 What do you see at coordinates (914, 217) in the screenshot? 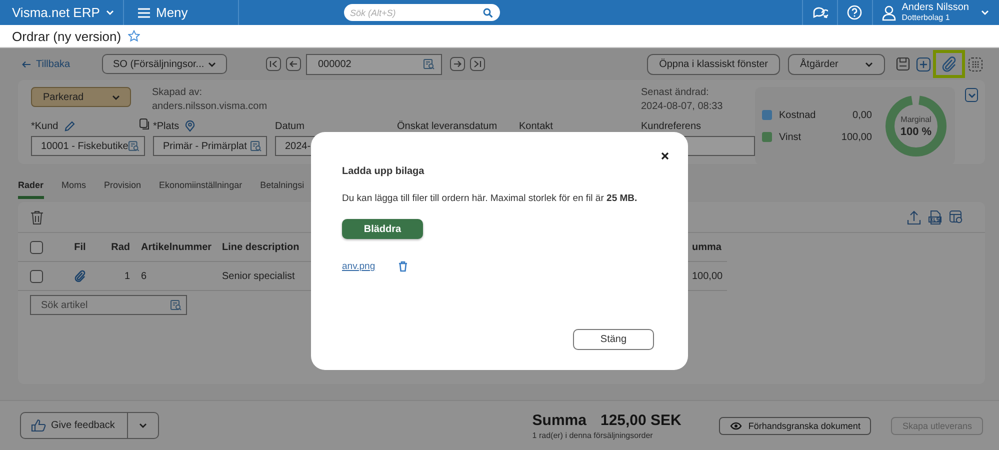
I see `upload-icon` at bounding box center [914, 217].